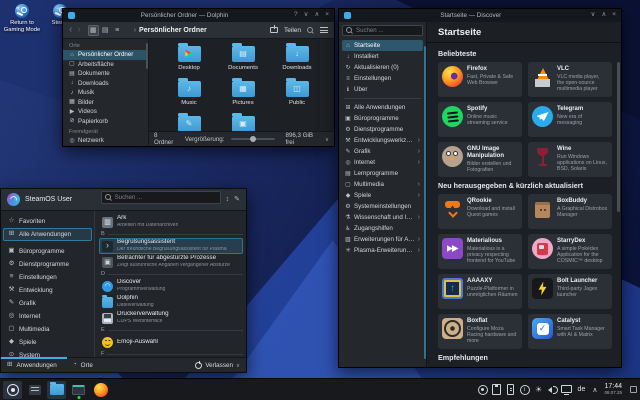 Image resolution: width=640 pixels, height=400 pixels. Describe the element at coordinates (382, 250) in the screenshot. I see `discover-sidebar-plasma-erweiterungen: ✳ Plasma-Erweiterungen ›` at that location.